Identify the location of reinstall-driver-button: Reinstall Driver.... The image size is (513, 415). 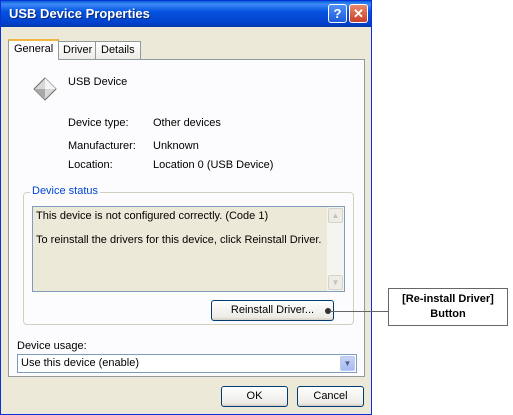
(272, 310).